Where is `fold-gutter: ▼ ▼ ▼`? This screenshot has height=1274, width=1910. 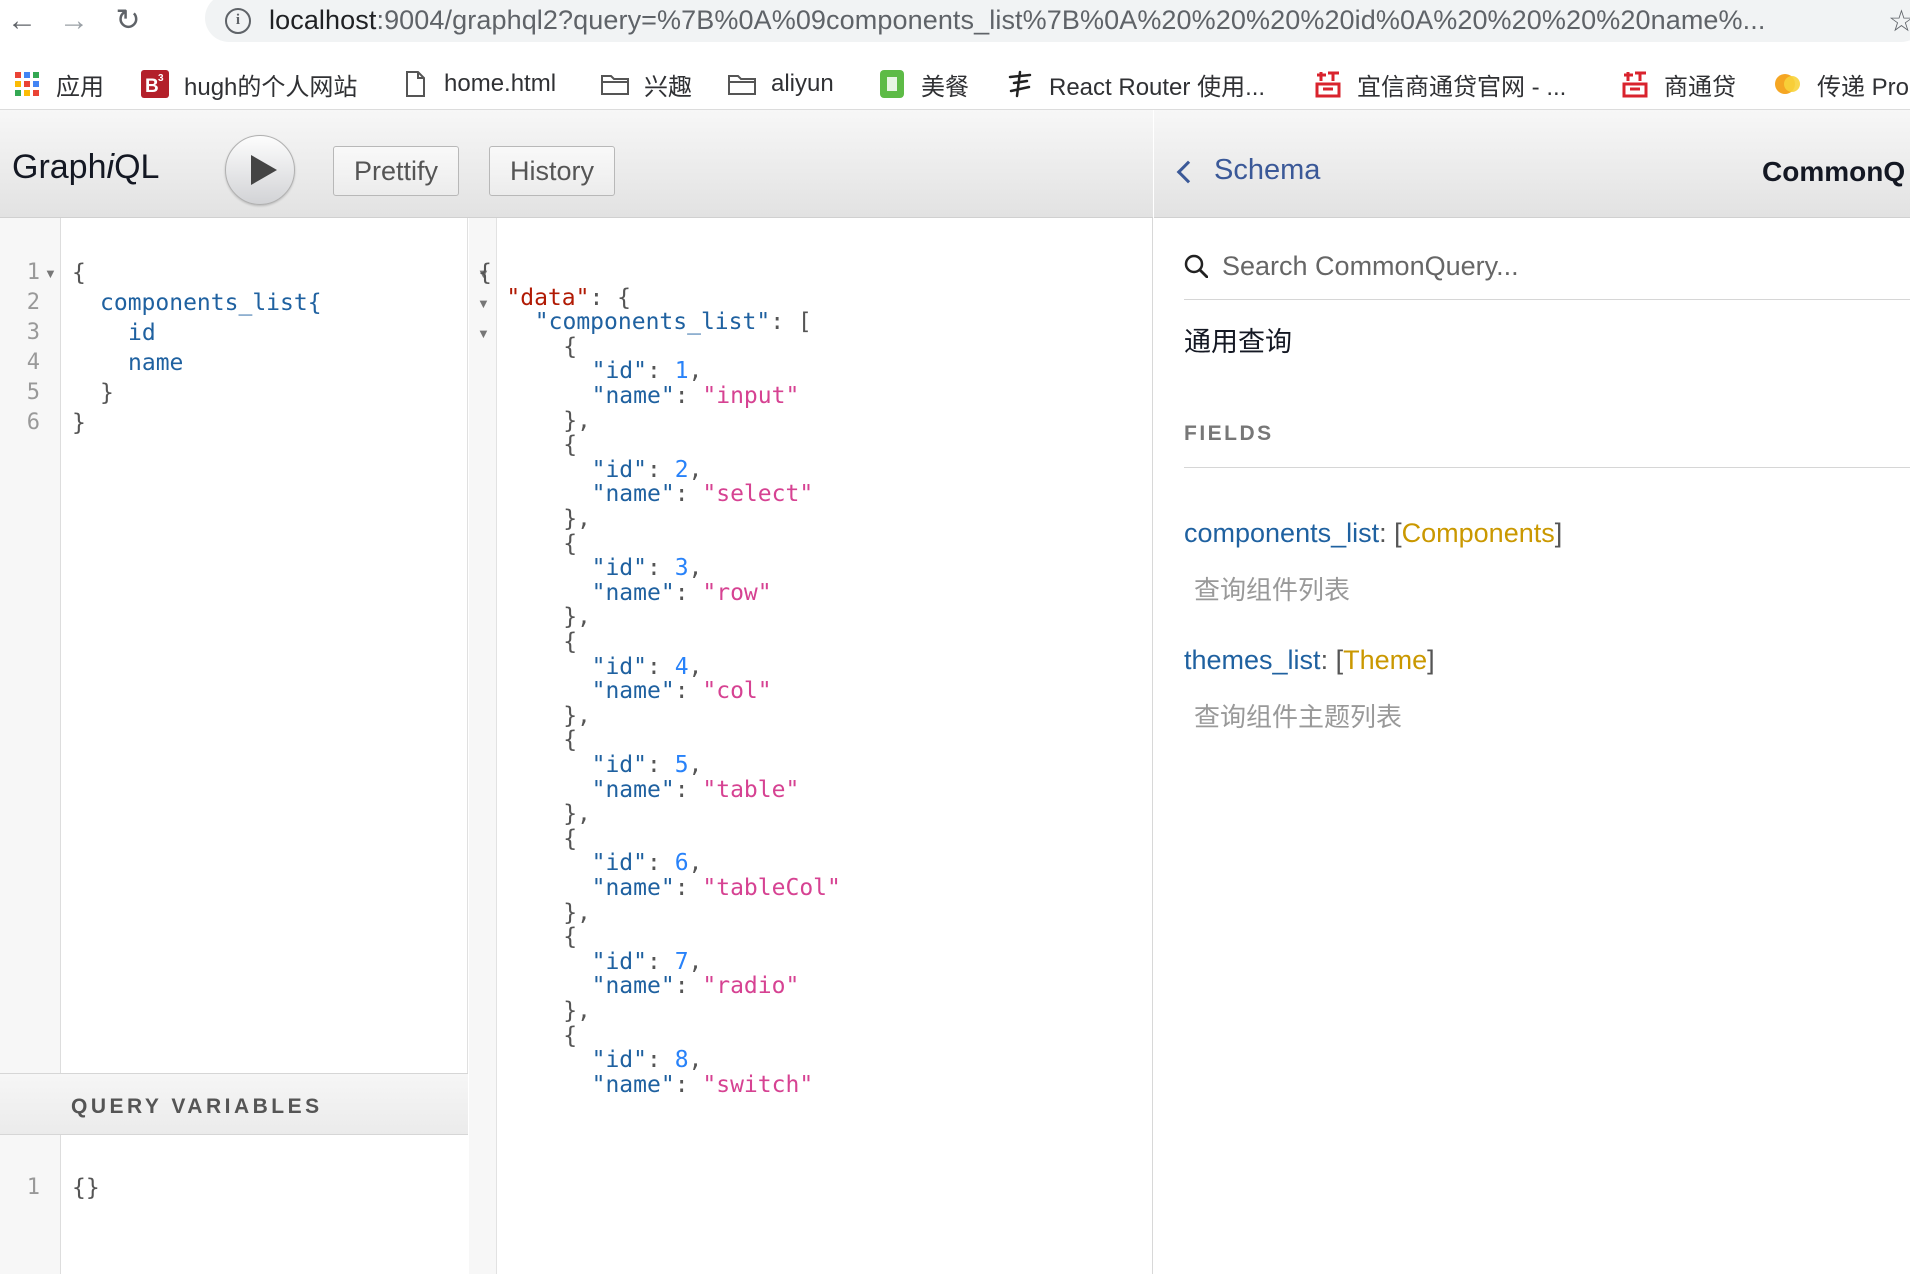
fold-gutter: ▼ ▼ ▼ is located at coordinates (483, 746).